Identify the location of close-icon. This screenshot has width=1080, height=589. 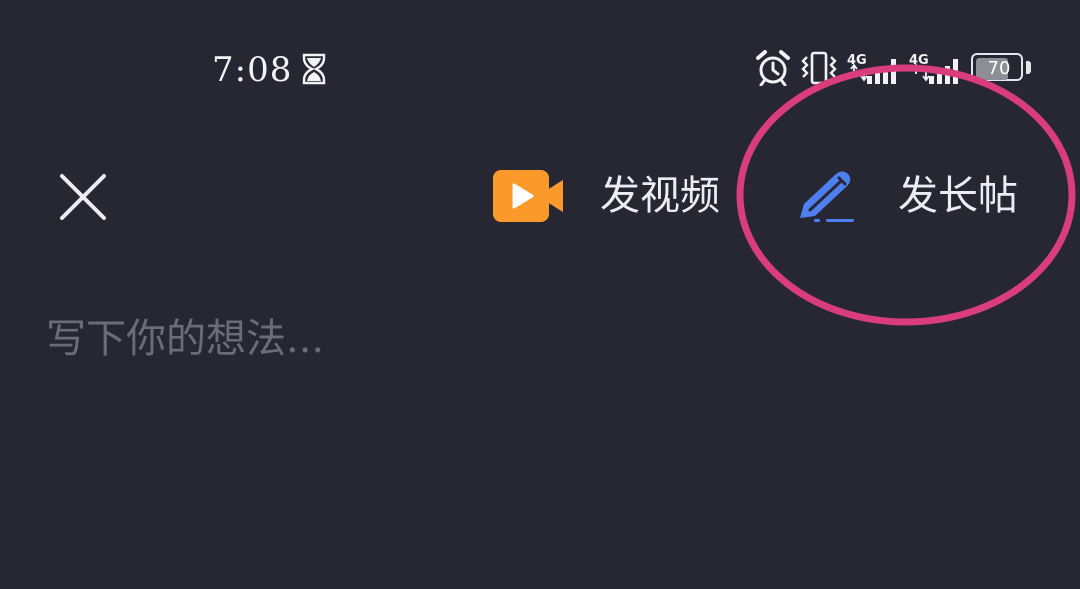
(83, 197).